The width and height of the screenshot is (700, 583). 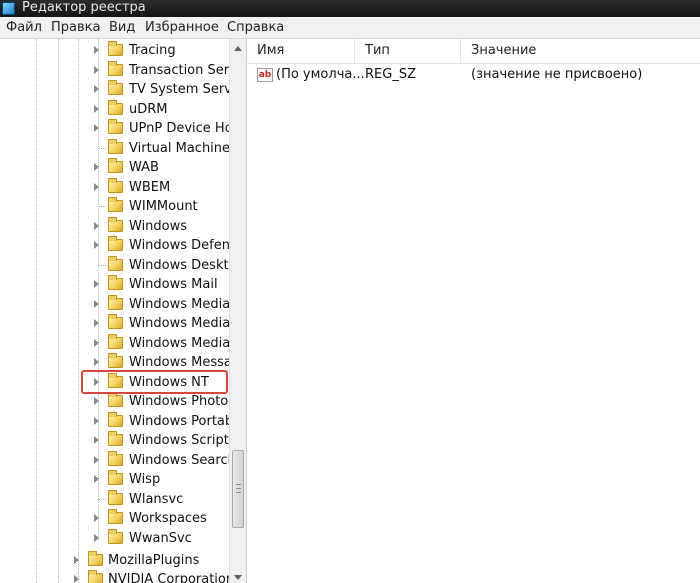 I want to click on tree-item: Windows Portab, so click(x=116, y=421).